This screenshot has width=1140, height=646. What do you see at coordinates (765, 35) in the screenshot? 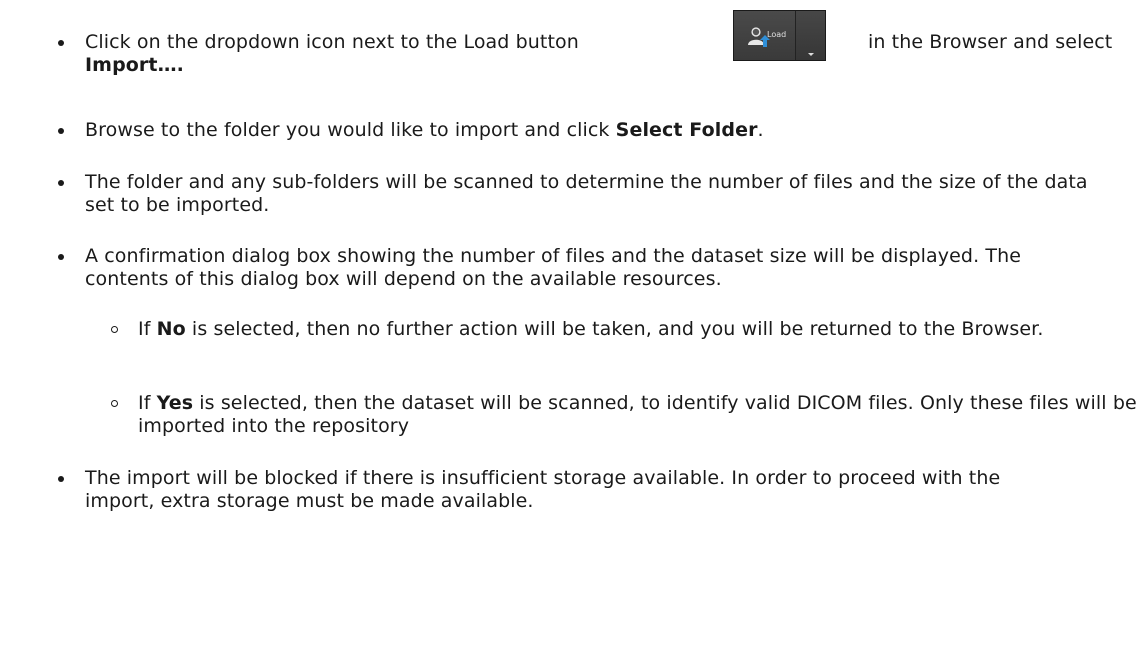
I see `load-button: Load` at bounding box center [765, 35].